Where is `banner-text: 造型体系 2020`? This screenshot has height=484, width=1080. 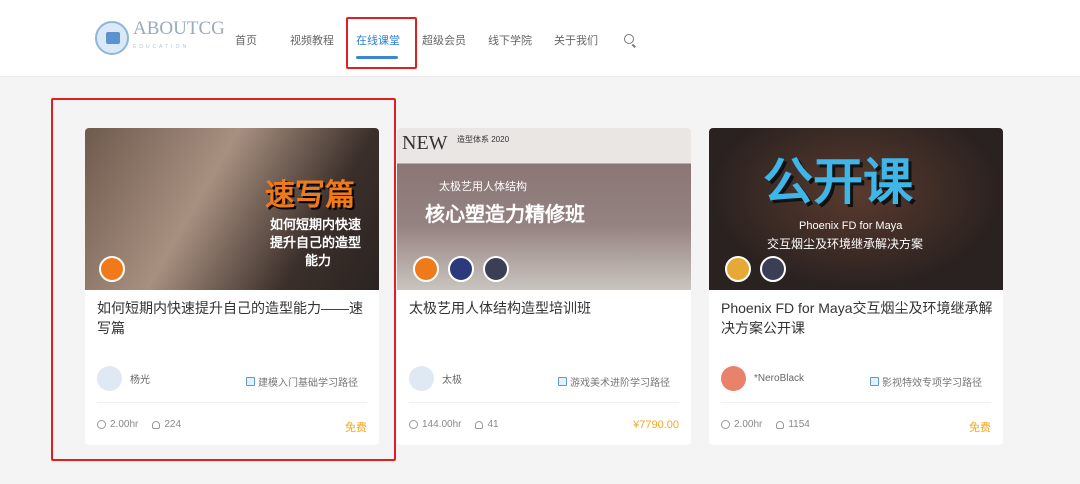
banner-text: 造型体系 2020 is located at coordinates (483, 139).